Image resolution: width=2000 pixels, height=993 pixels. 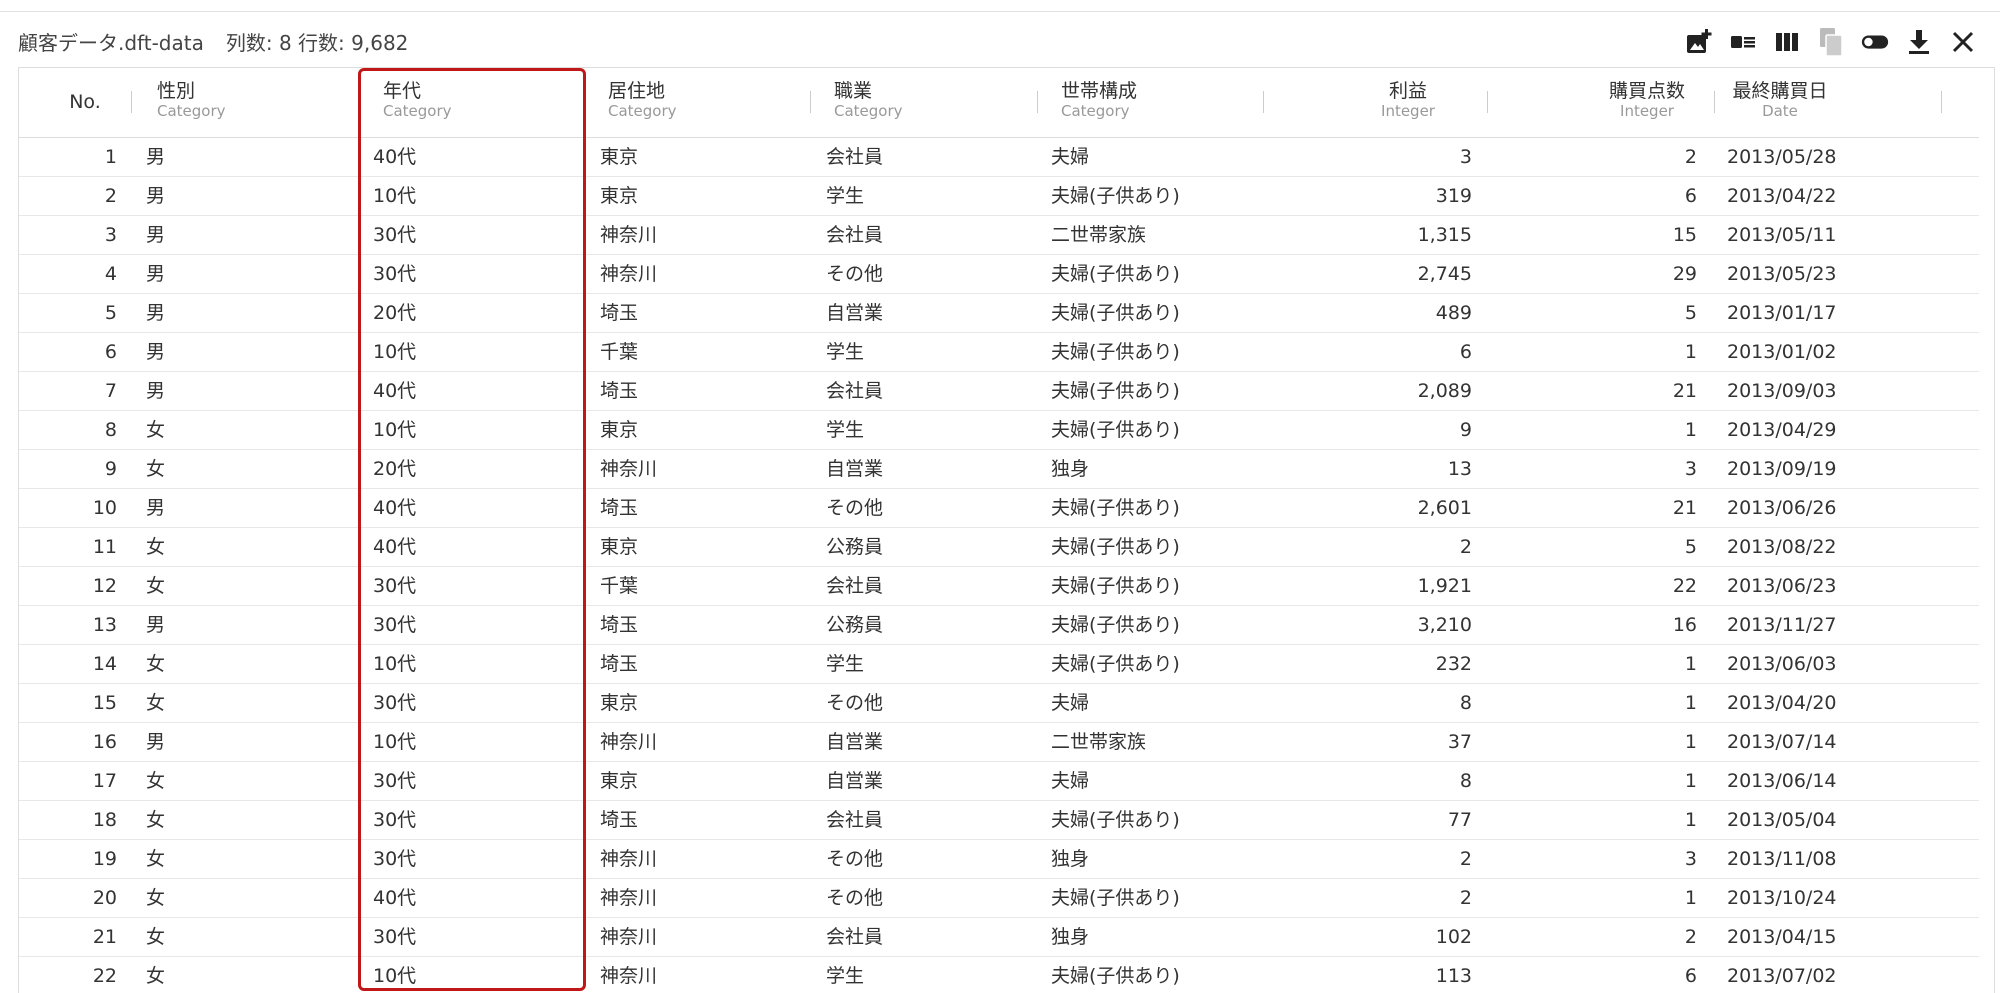 I want to click on cell-household: 独身, so click(x=1070, y=937).